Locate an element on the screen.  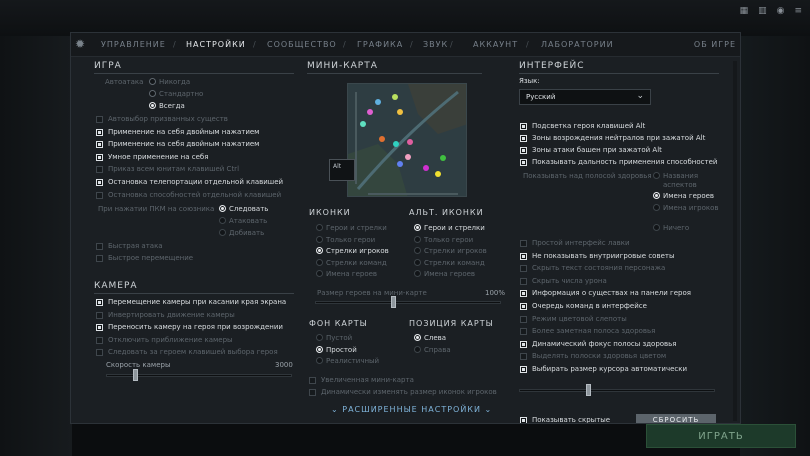
cursor-size-slider is located at coordinates (617, 390).